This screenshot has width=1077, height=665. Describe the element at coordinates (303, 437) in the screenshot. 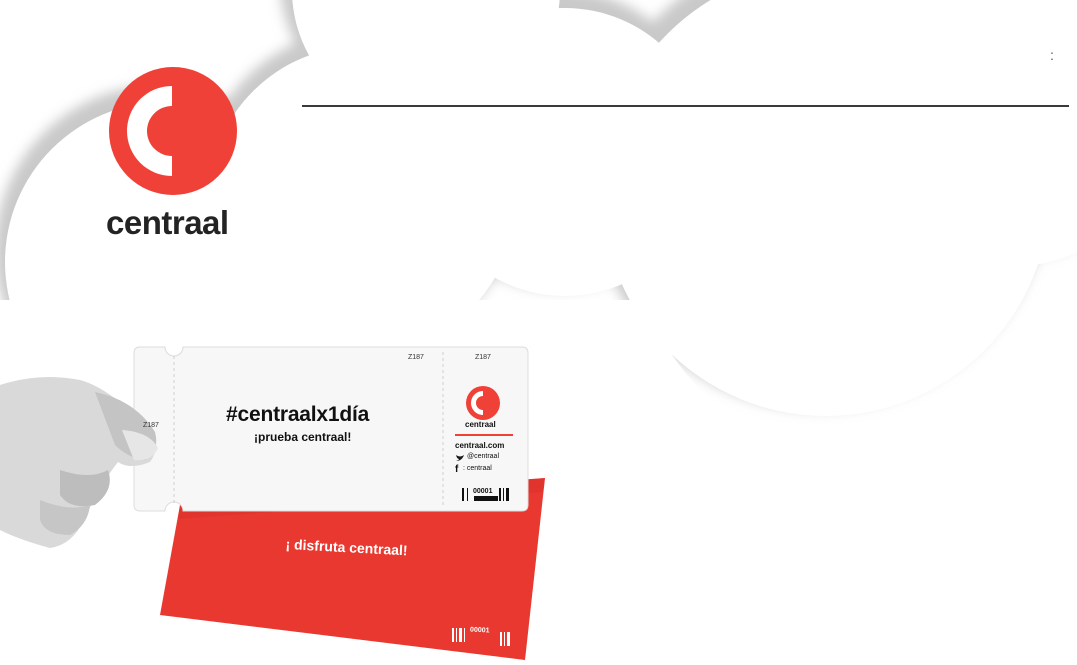

I see `ticket-subtitle: ¡prueba centraal!` at that location.